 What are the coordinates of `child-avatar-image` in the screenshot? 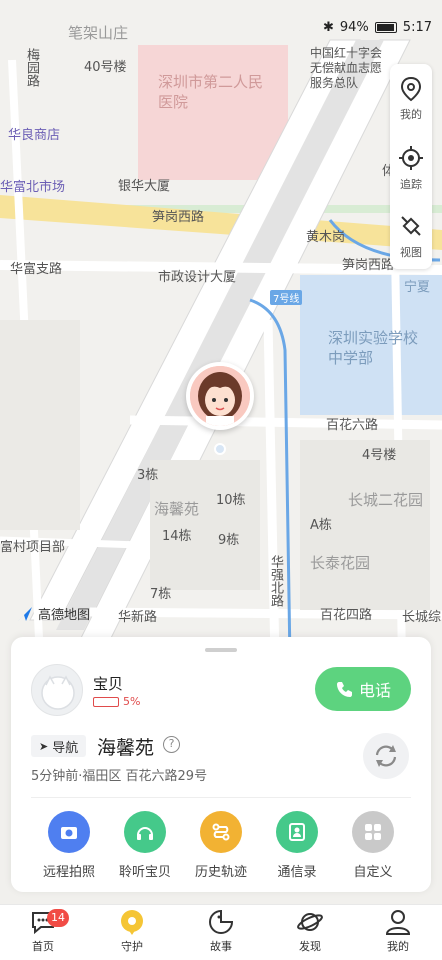 It's located at (220, 396).